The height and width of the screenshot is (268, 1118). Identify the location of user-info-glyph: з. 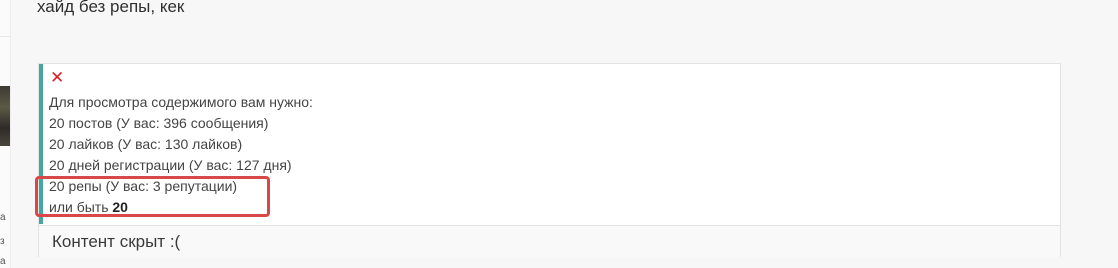
(2, 241).